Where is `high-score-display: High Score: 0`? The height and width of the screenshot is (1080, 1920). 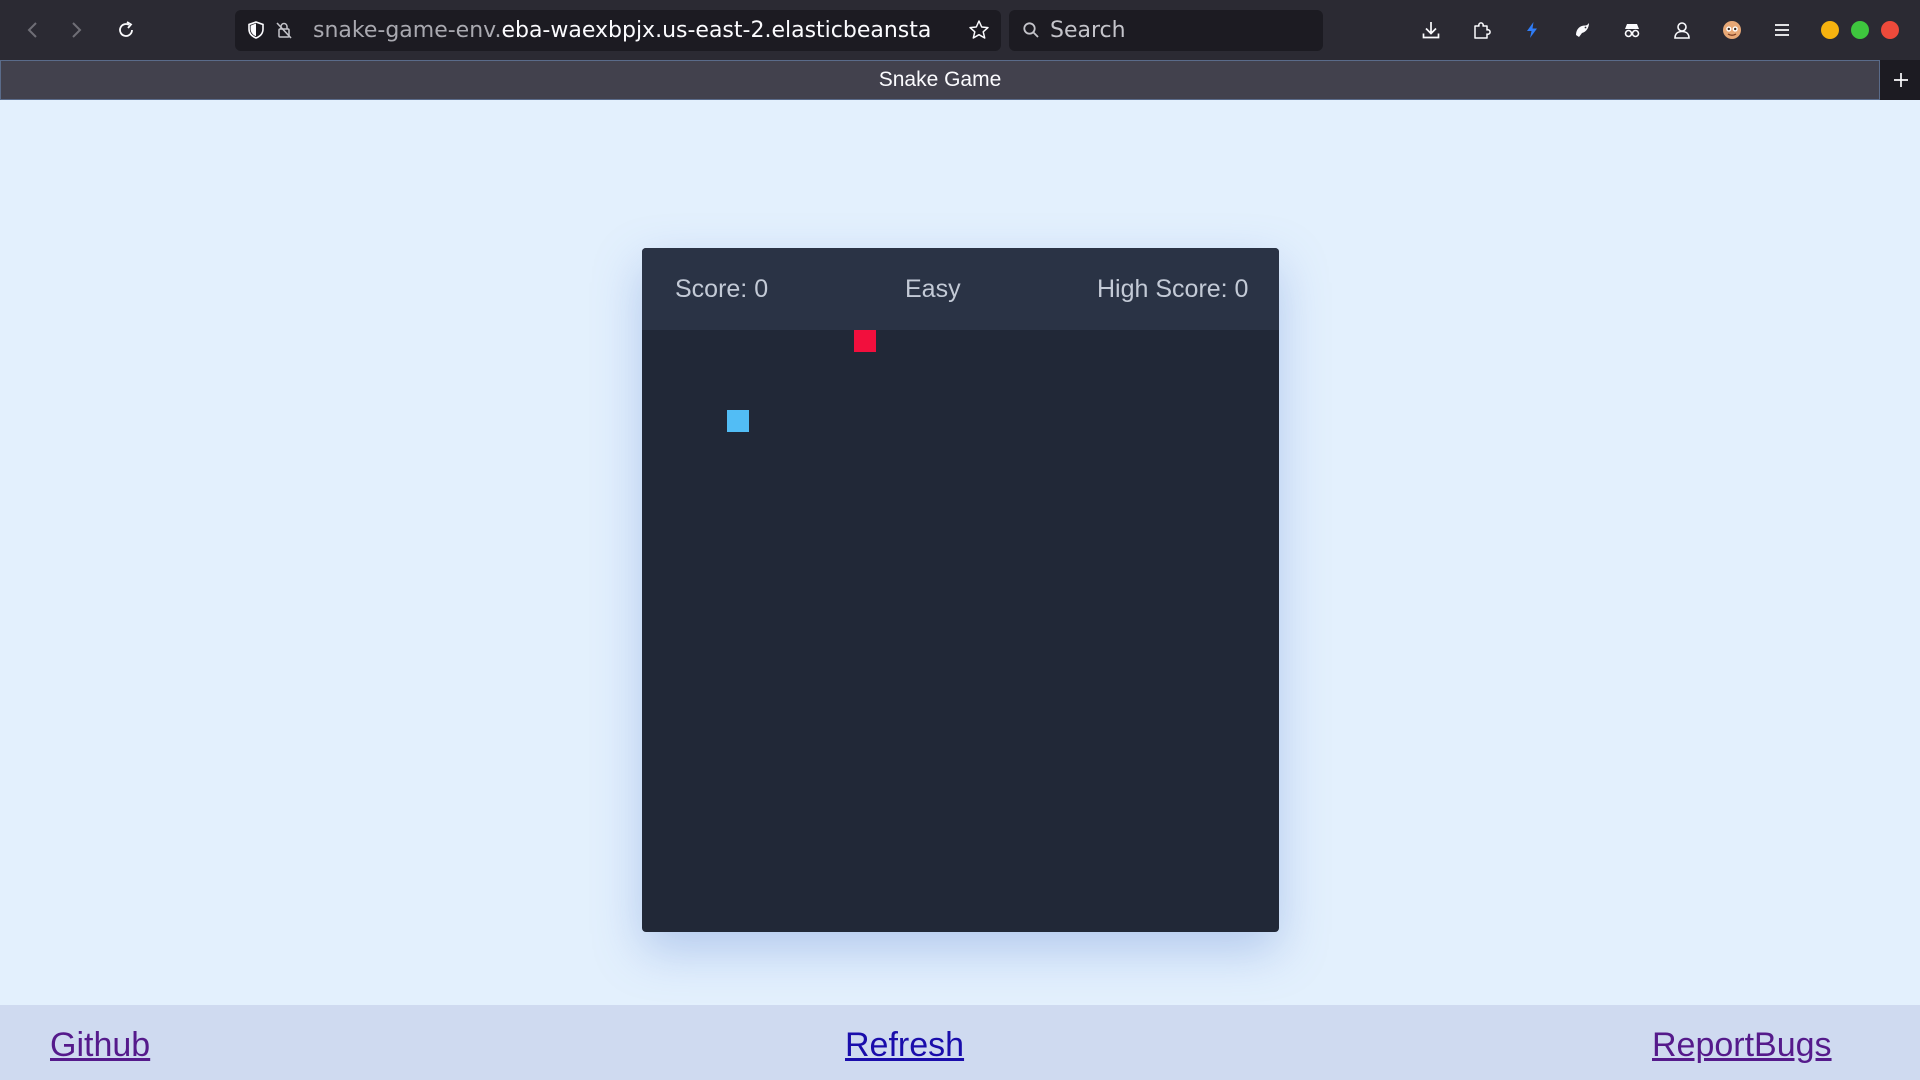 high-score-display: High Score: 0 is located at coordinates (1173, 289).